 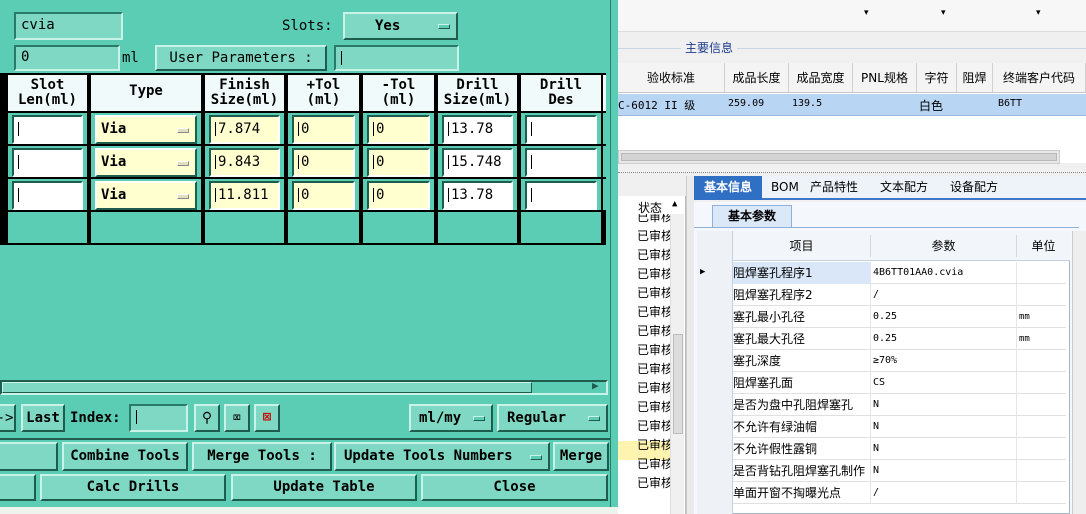 I want to click on scrollbar-thumb, so click(x=267, y=387).